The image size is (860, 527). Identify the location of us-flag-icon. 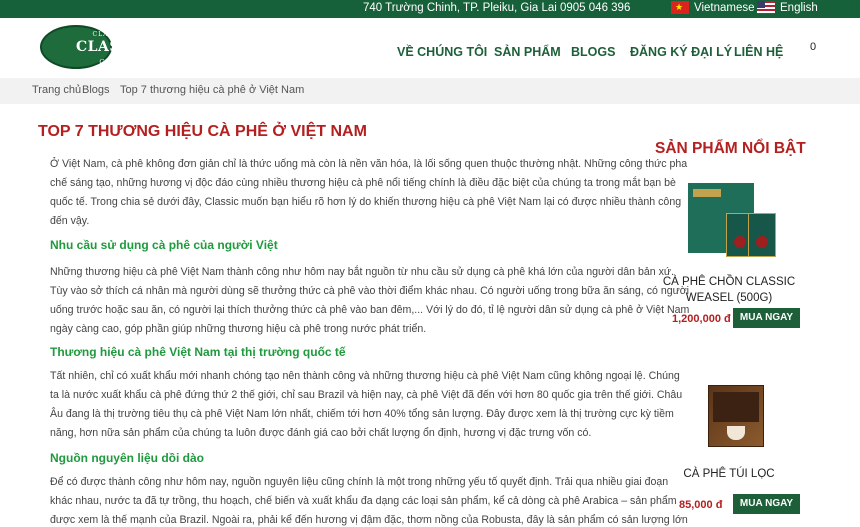
(766, 7).